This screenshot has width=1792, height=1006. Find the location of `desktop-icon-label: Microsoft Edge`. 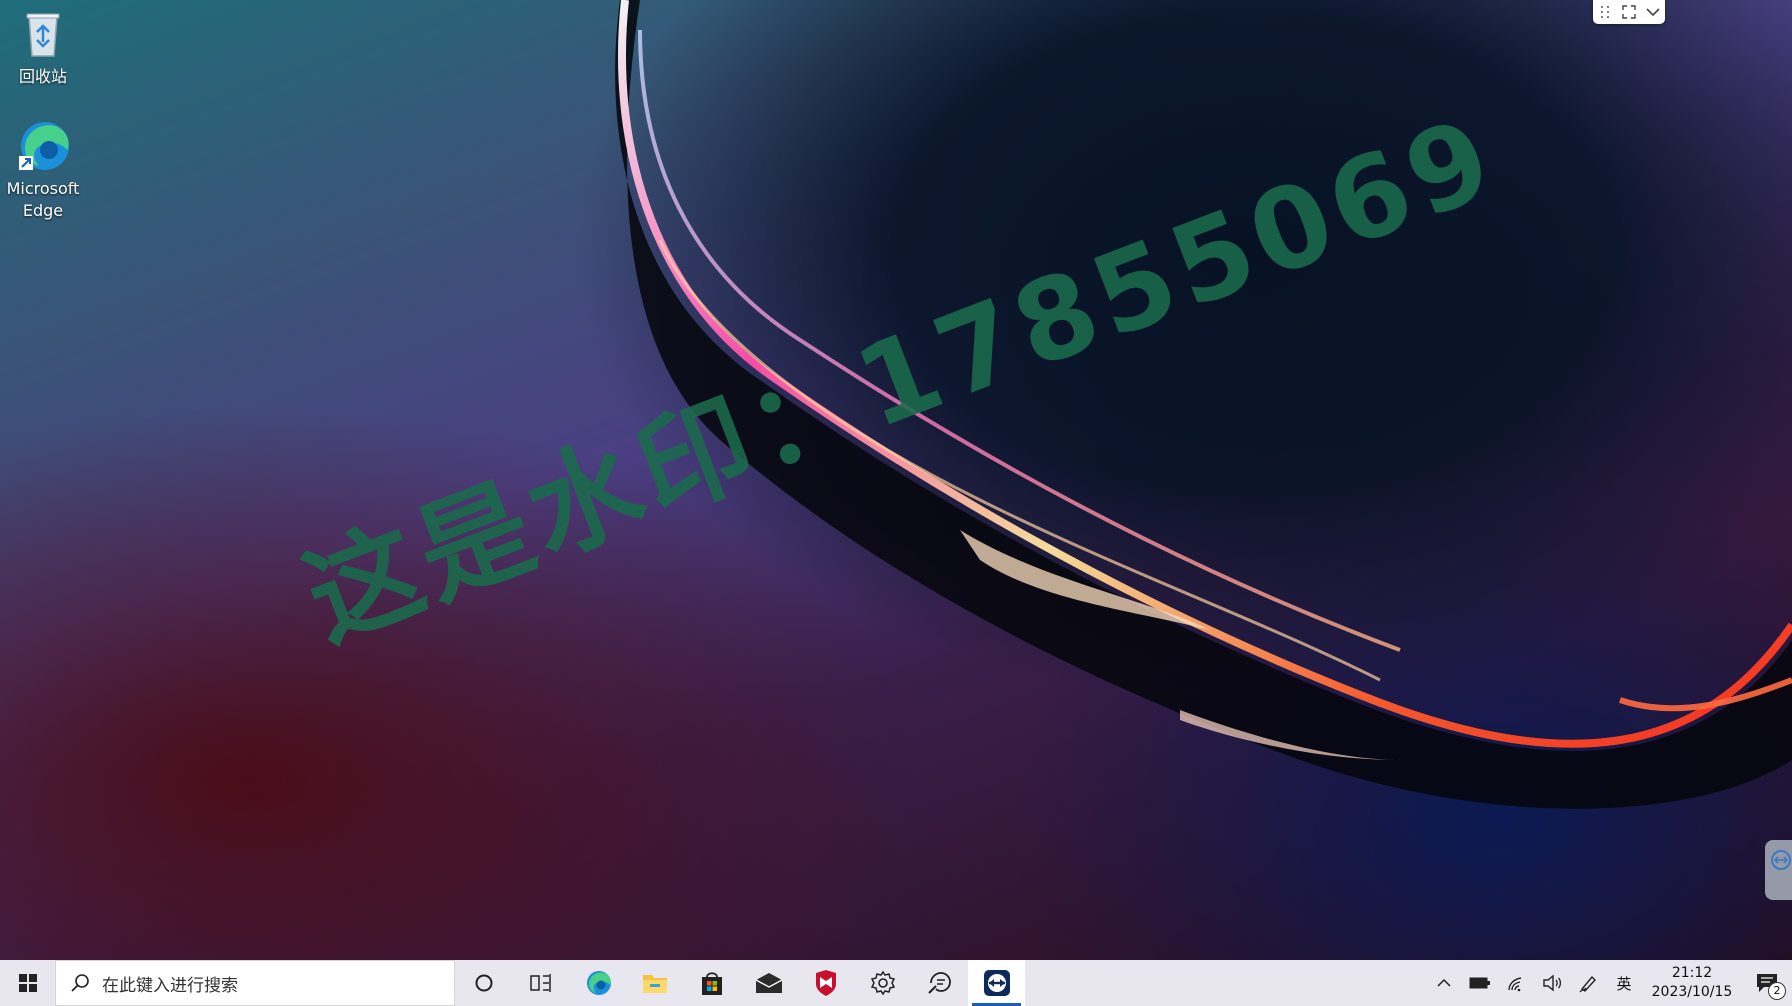

desktop-icon-label: Microsoft Edge is located at coordinates (43, 199).